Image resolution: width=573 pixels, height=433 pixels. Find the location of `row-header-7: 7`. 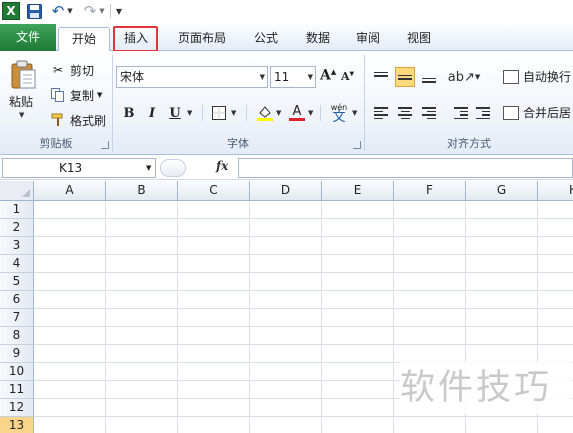

row-header-7: 7 is located at coordinates (17, 318).